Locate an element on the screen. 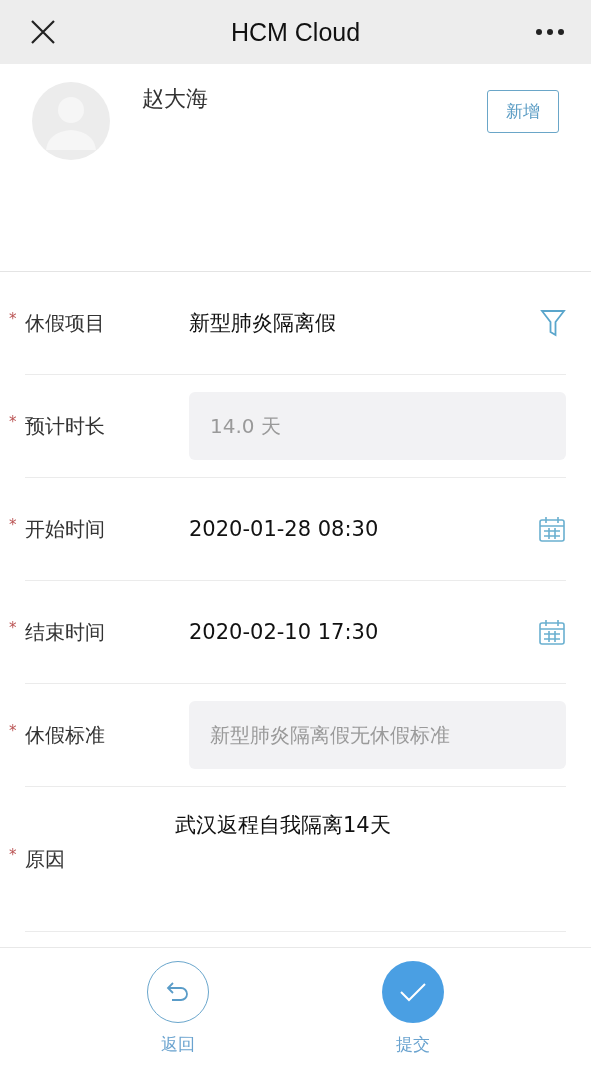  field-label: 开始时间 is located at coordinates (65, 529).